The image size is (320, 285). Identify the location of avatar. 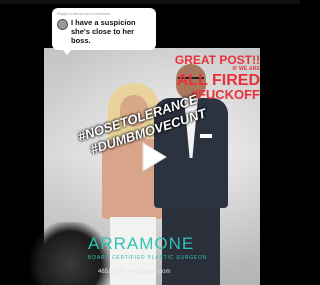
(62, 24).